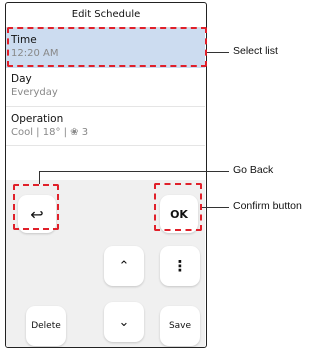 The height and width of the screenshot is (352, 324). I want to click on more-button: ⋮, so click(180, 266).